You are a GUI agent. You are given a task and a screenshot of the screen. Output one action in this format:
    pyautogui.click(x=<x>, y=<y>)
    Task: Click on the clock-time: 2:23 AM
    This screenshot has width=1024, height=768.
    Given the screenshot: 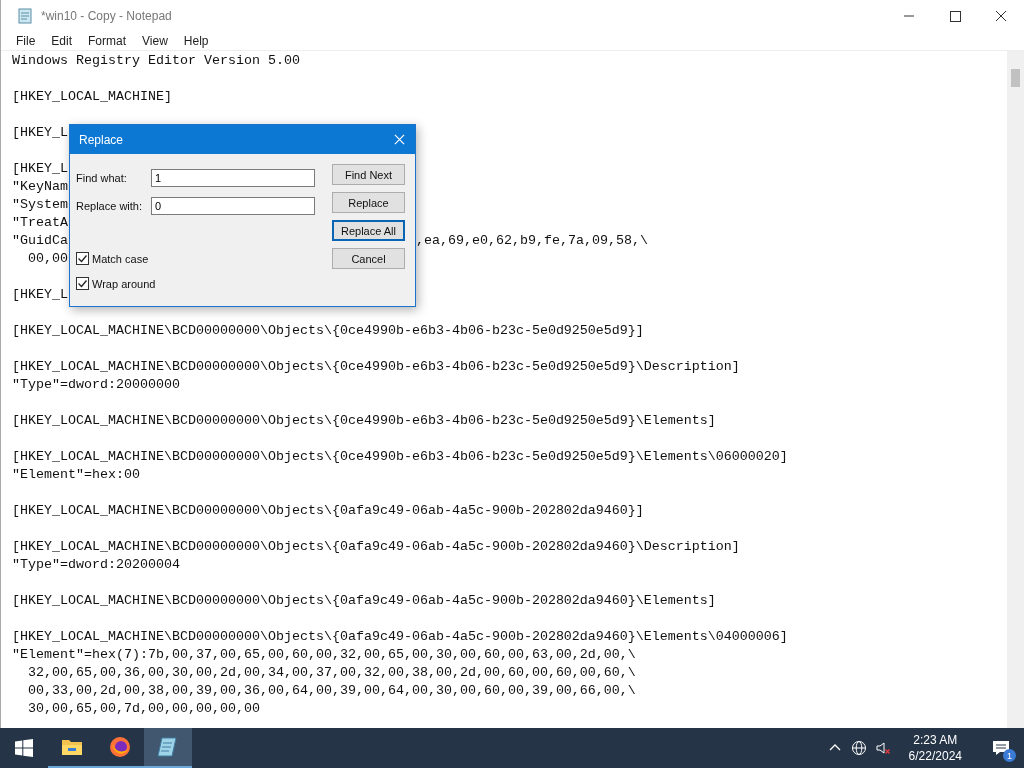 What is the action you would take?
    pyautogui.click(x=935, y=740)
    